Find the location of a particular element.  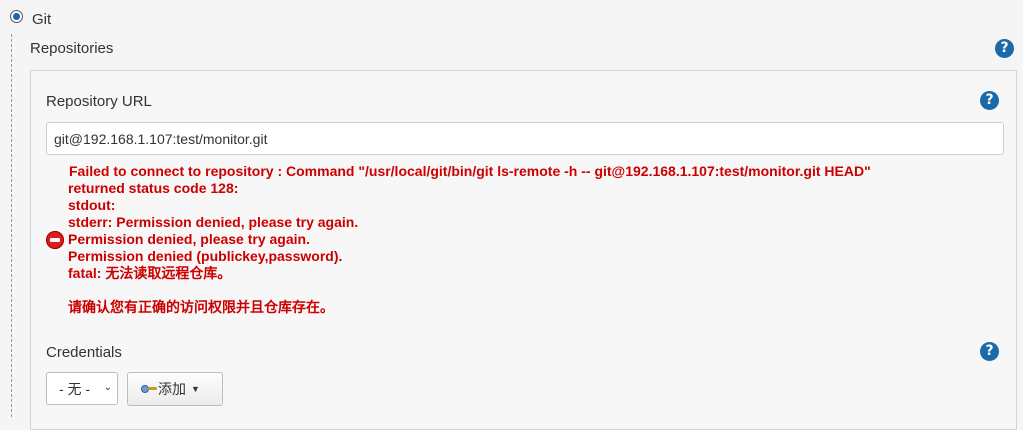

credentials-help-icon: ? is located at coordinates (989, 351).